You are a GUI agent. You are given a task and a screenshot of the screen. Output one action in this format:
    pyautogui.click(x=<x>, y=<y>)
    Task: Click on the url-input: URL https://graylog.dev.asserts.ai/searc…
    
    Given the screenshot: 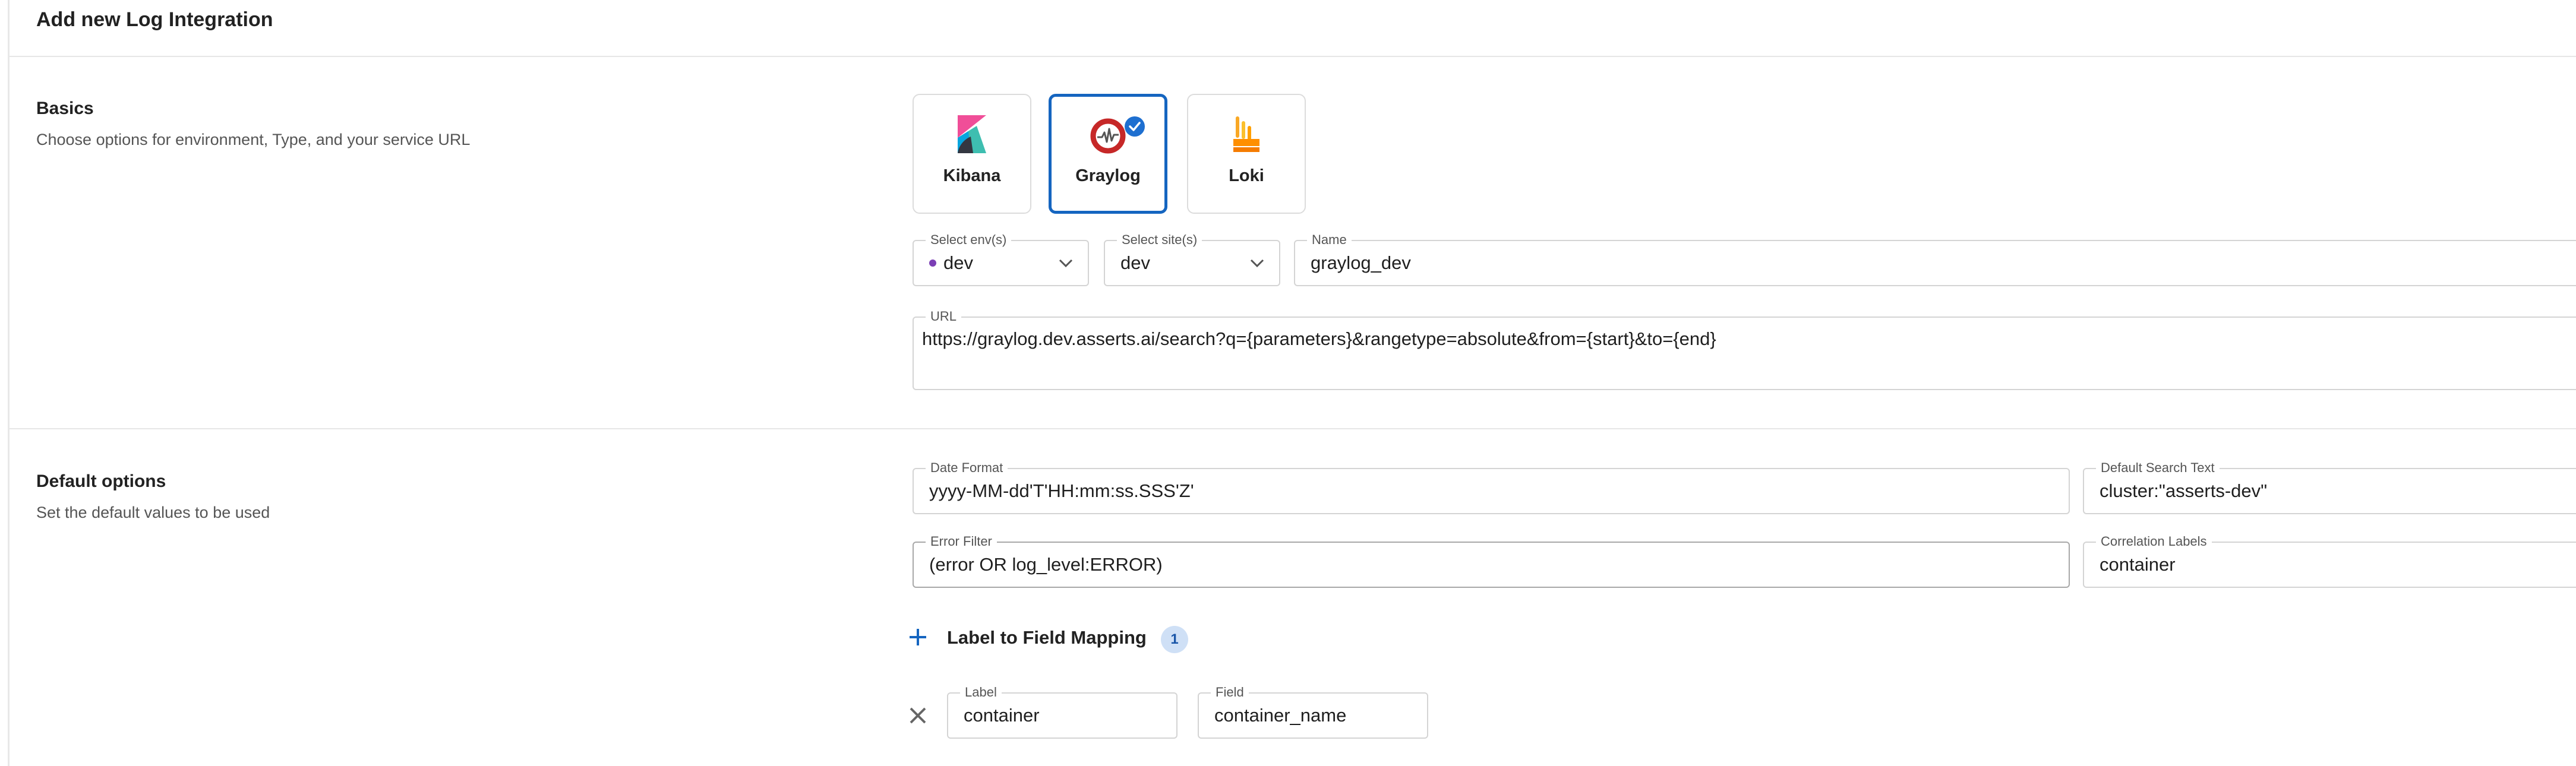 What is the action you would take?
    pyautogui.click(x=1744, y=349)
    